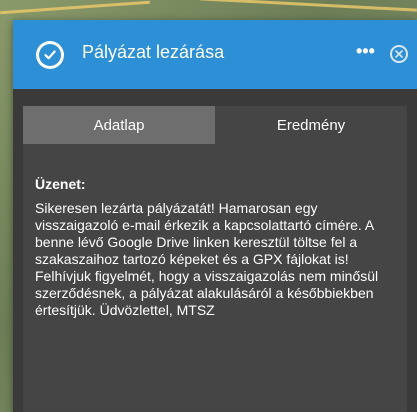 This screenshot has width=417, height=412. Describe the element at coordinates (50, 55) in the screenshot. I see `check-circle-icon` at that location.